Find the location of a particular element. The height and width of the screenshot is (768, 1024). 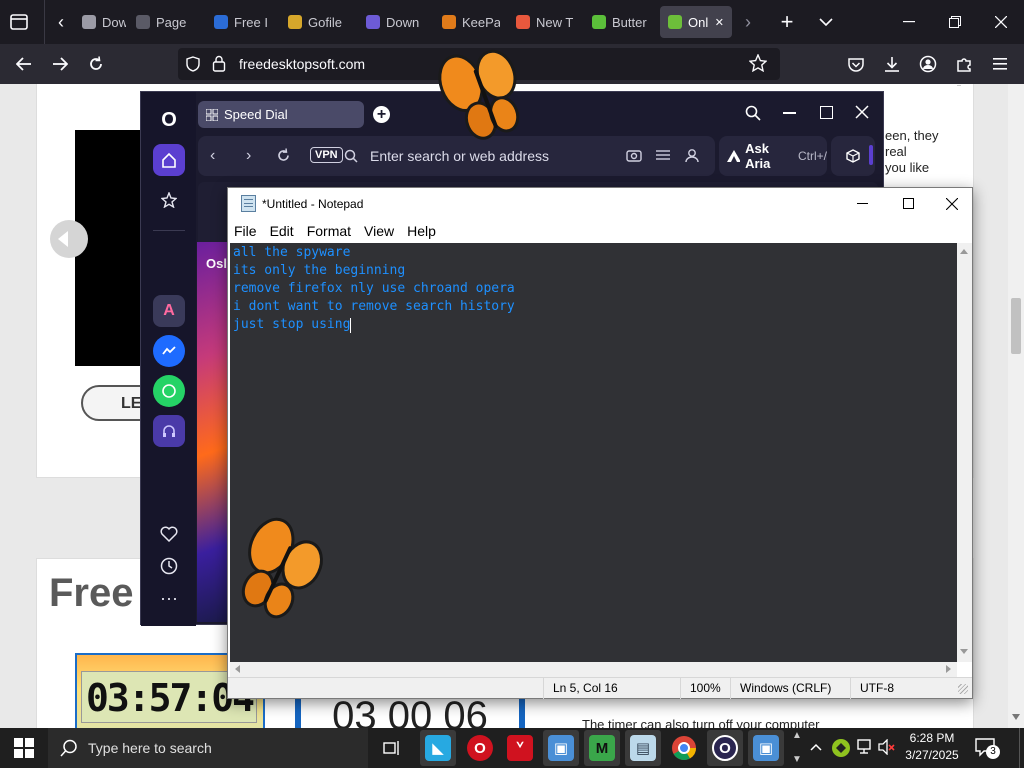

home-icon is located at coordinates (169, 160).